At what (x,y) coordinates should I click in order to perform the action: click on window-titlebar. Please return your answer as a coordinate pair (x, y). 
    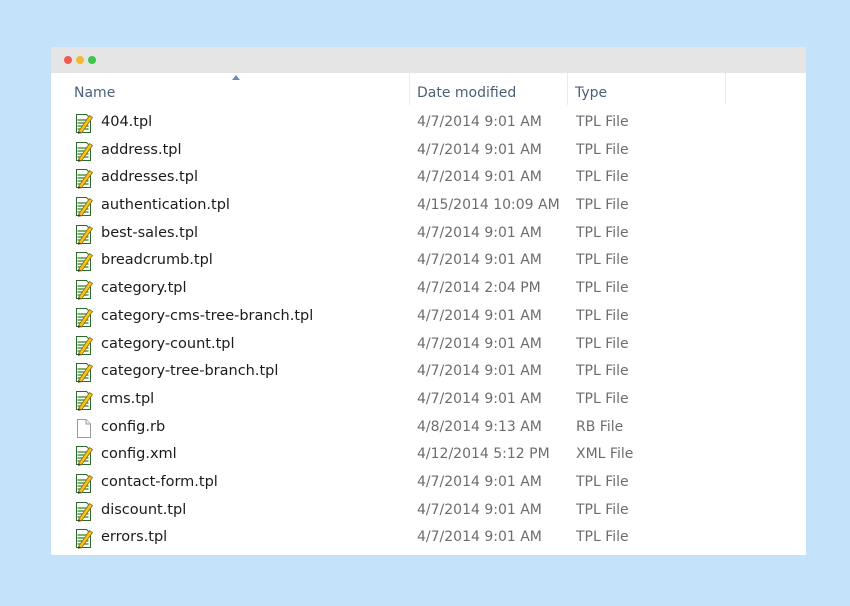
    Looking at the image, I should click on (428, 60).